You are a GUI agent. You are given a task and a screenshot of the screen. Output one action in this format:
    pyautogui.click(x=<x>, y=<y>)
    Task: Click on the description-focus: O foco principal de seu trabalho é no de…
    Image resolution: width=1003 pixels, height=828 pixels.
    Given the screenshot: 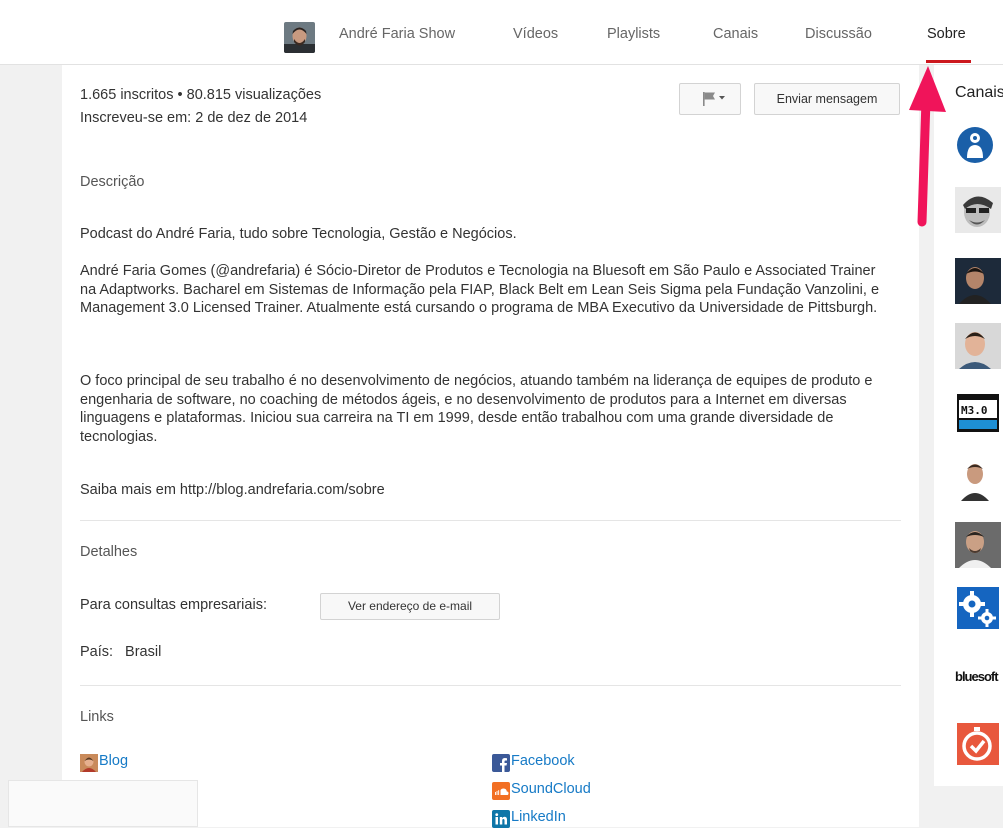 What is the action you would take?
    pyautogui.click(x=476, y=409)
    